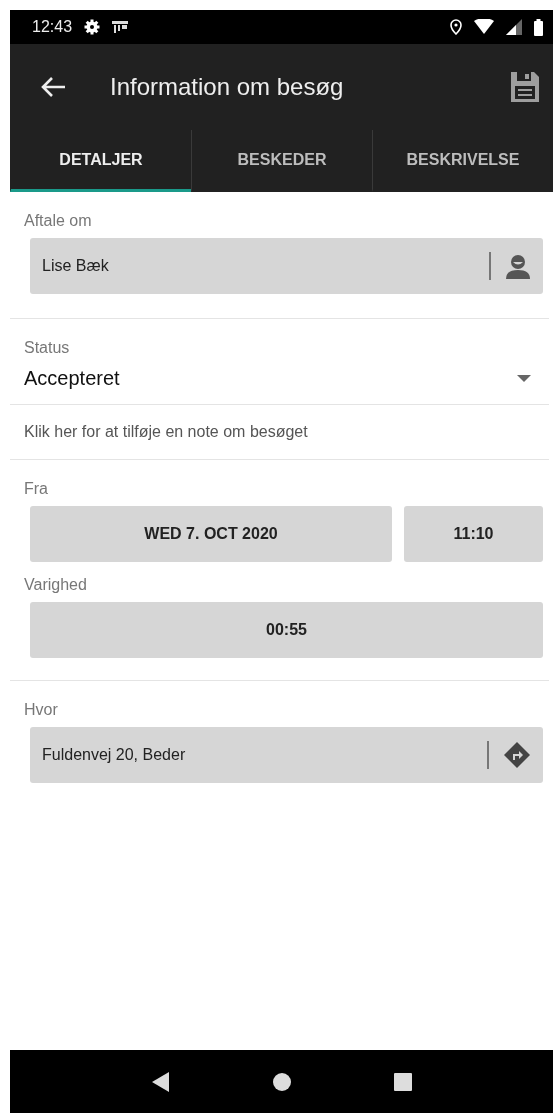  I want to click on time-field: 11:10, so click(473, 534).